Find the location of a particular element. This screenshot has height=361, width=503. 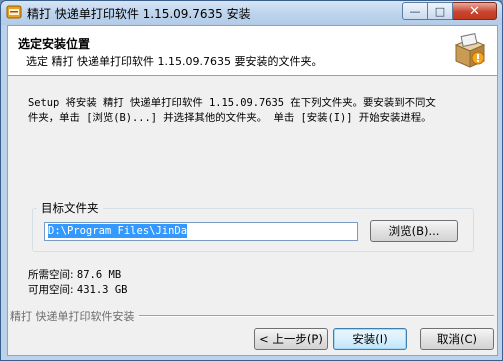

title-bar: 精打 快递单打印软件 1.15.09.7635 安装 — □ ✕ is located at coordinates (251, 13).